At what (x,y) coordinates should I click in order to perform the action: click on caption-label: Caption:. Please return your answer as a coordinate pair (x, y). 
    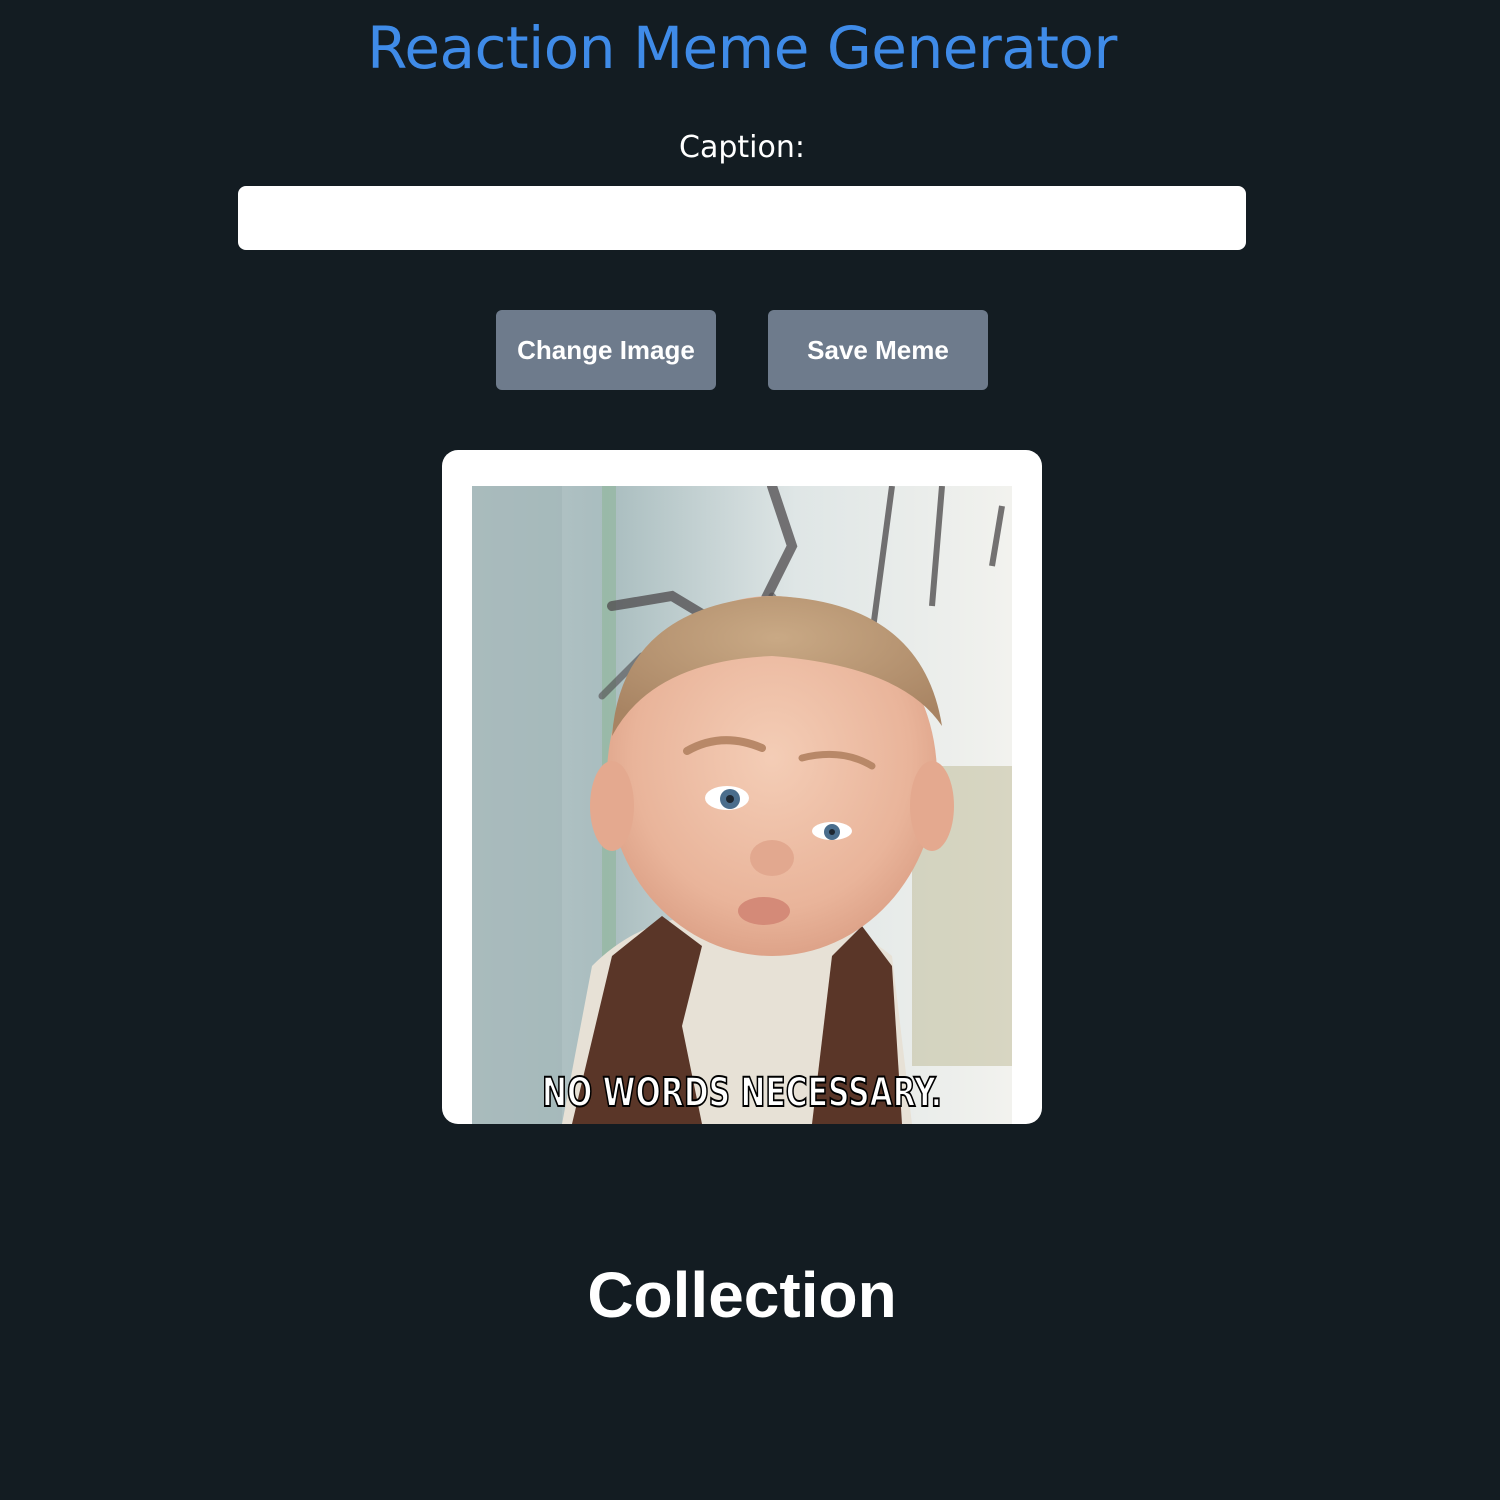
    Looking at the image, I should click on (742, 147).